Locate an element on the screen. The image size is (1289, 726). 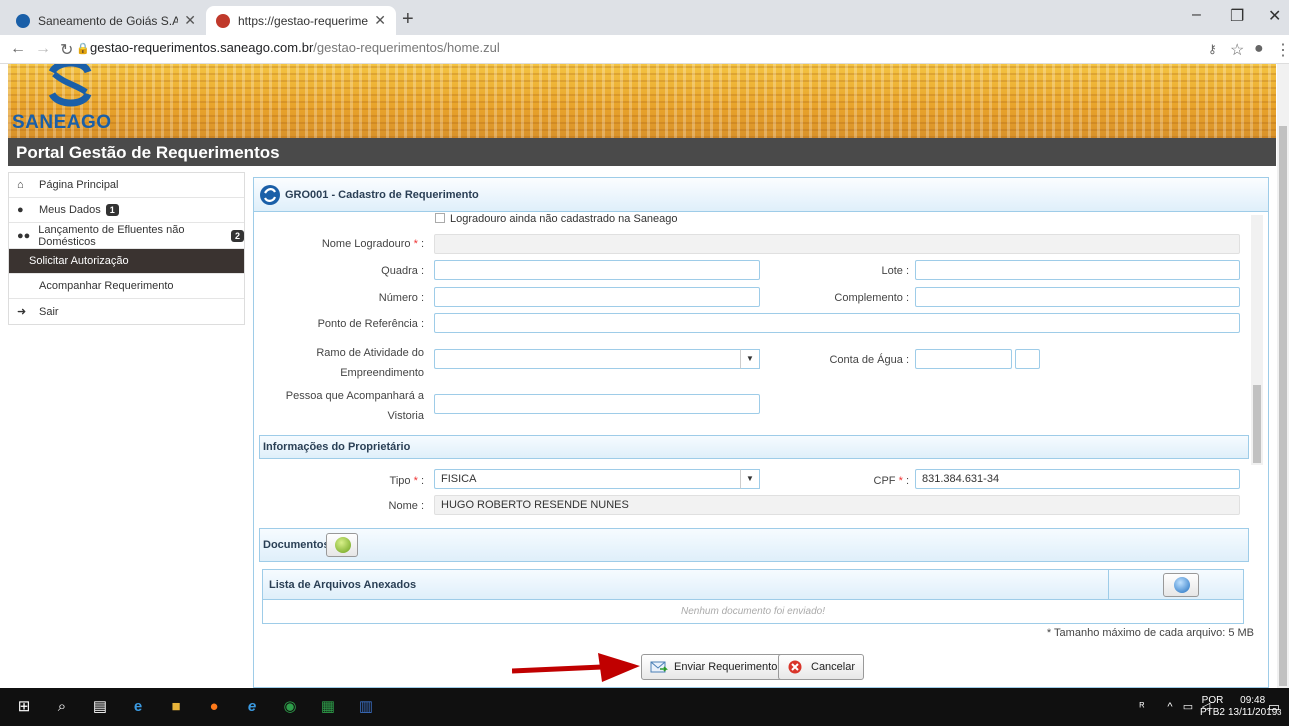
sidebar-item-sair: ➜ Sair is located at coordinates (126, 311).